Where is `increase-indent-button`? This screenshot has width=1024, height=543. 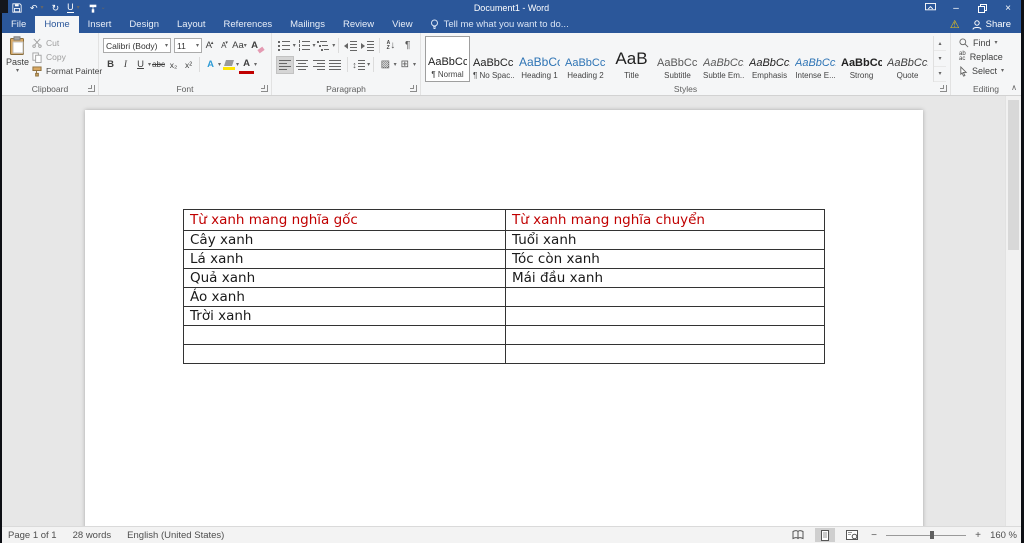 increase-indent-button is located at coordinates (367, 46).